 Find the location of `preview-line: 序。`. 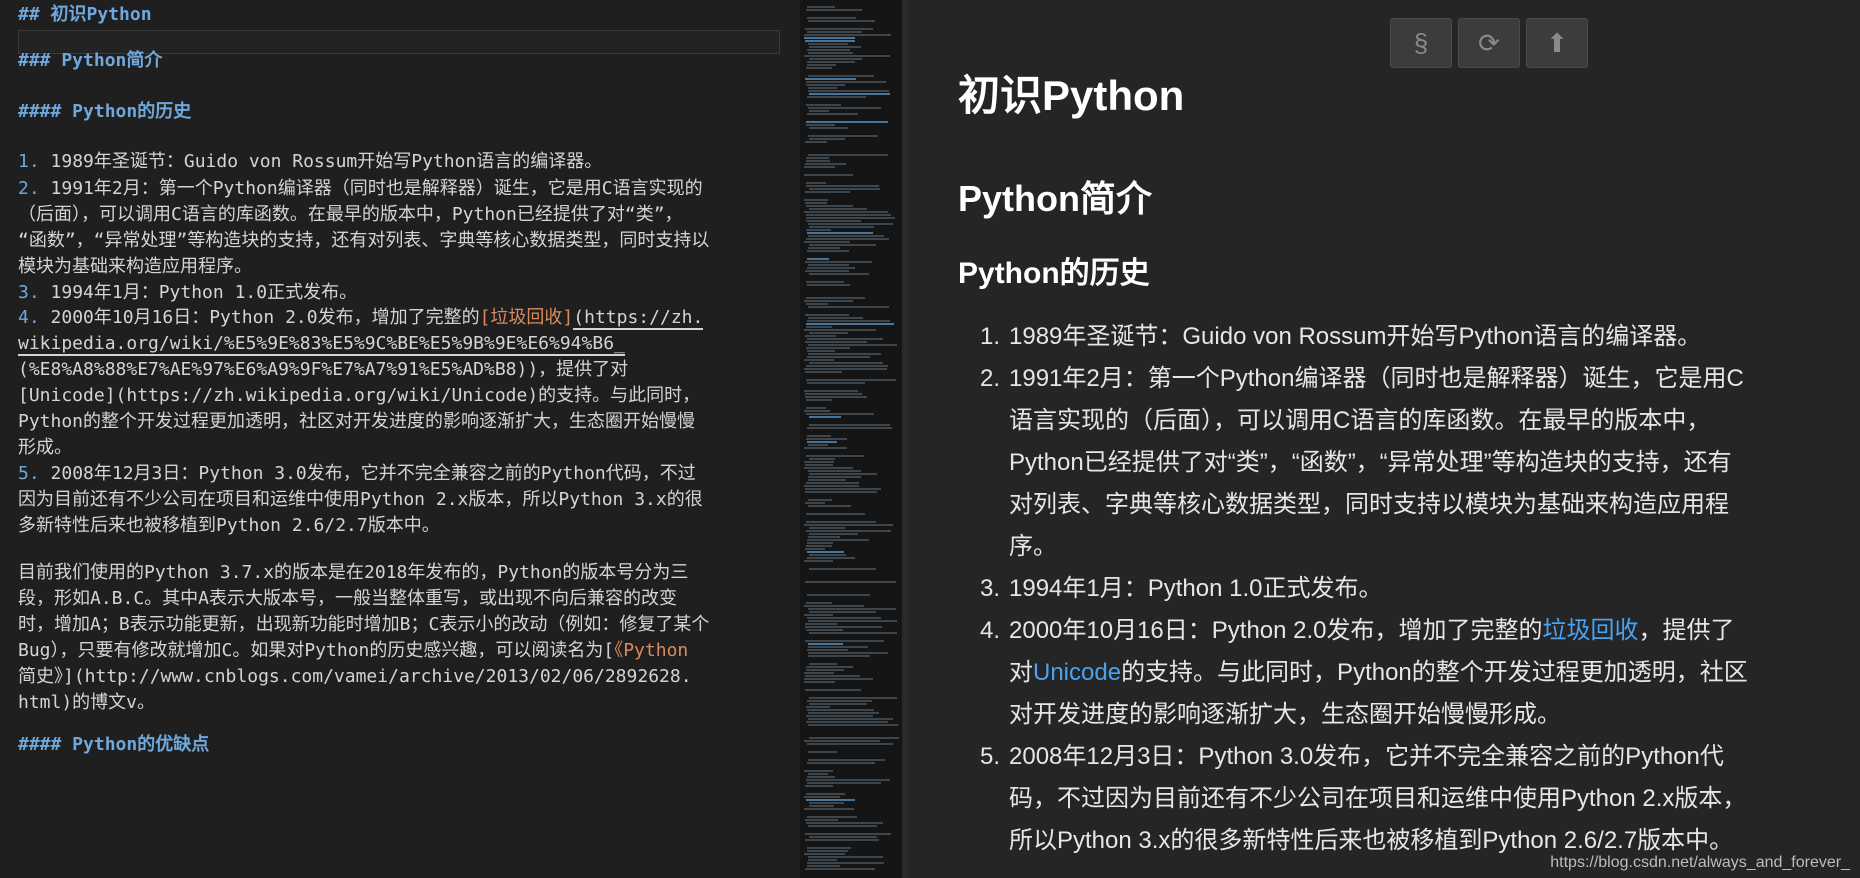

preview-line: 序。 is located at coordinates (1033, 546).